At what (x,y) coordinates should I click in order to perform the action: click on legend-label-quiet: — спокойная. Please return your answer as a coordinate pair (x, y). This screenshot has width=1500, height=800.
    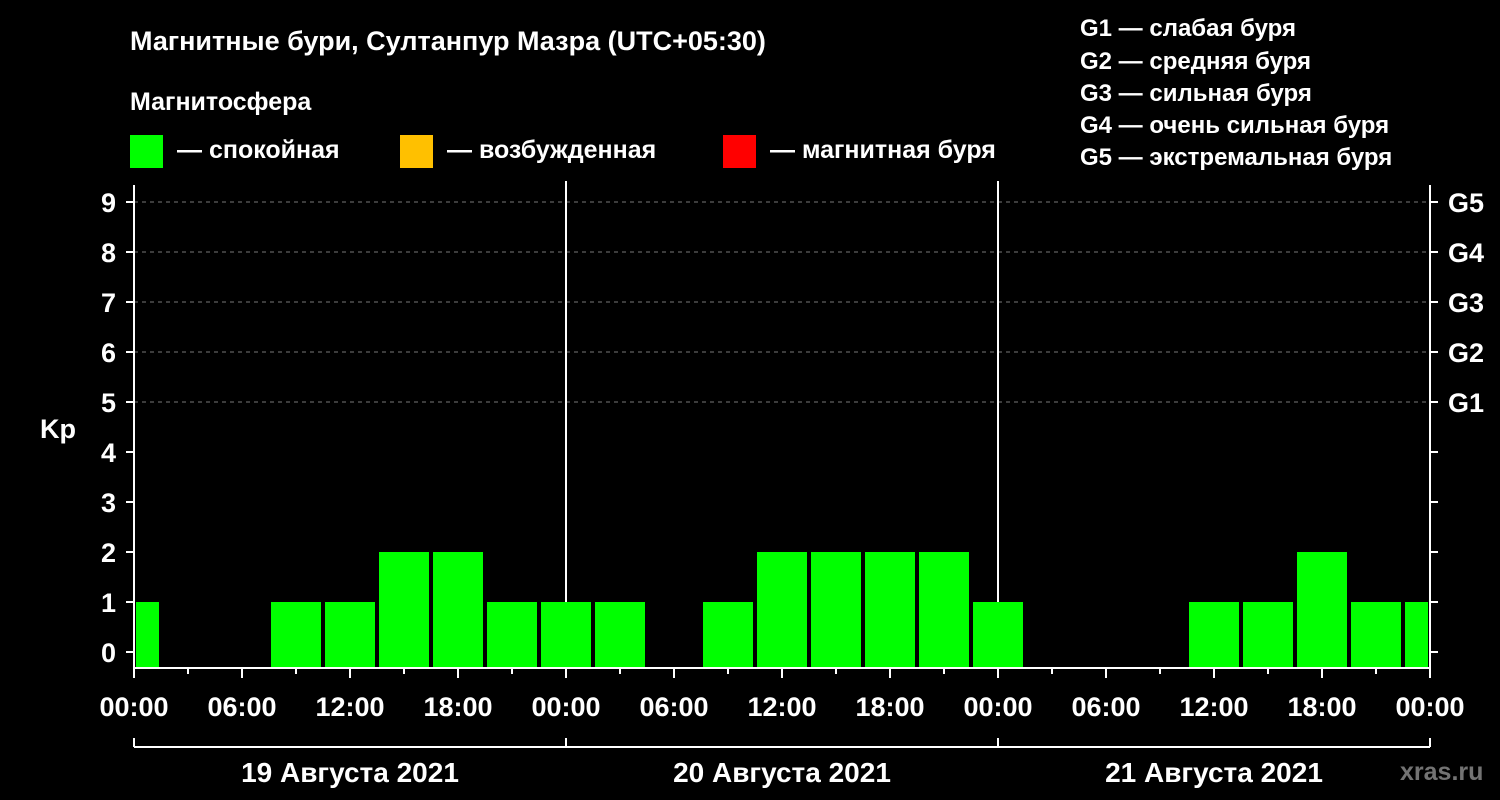
    Looking at the image, I should click on (258, 150).